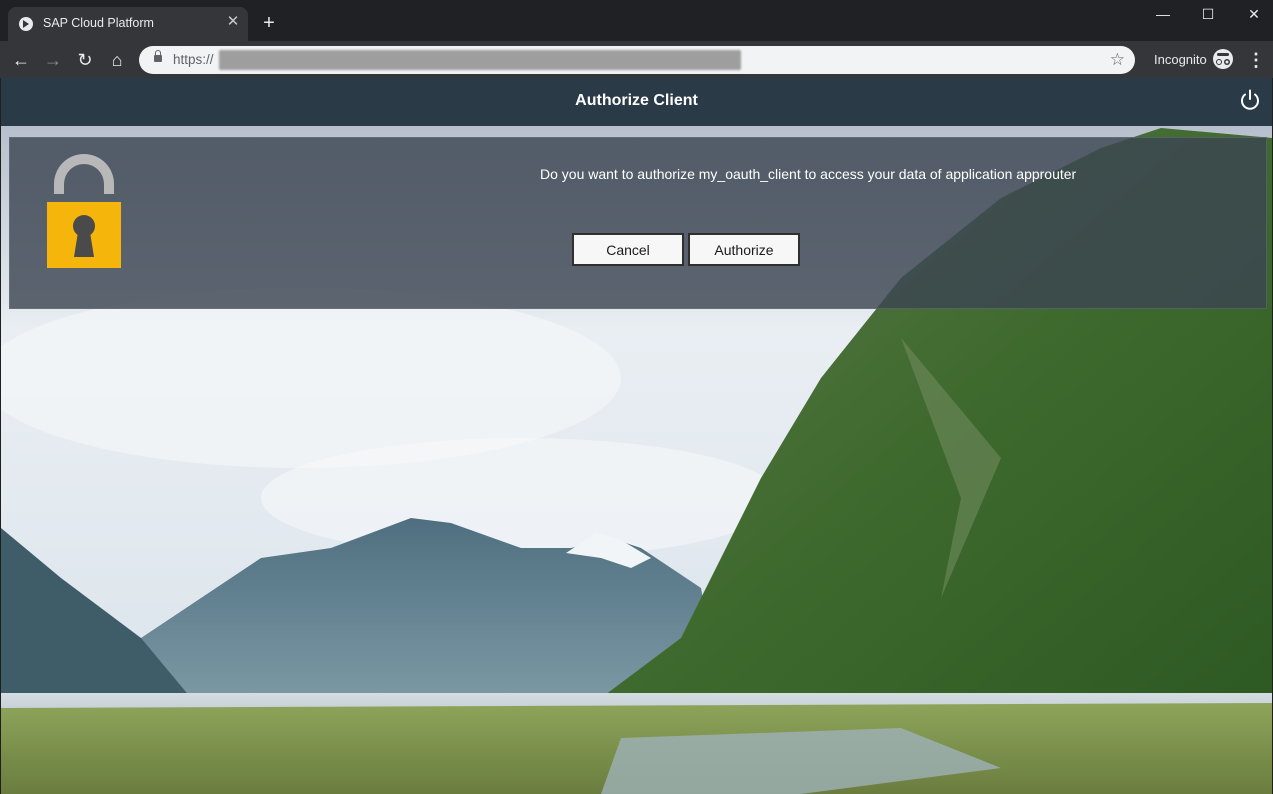  I want to click on home-button: ⌂, so click(117, 60).